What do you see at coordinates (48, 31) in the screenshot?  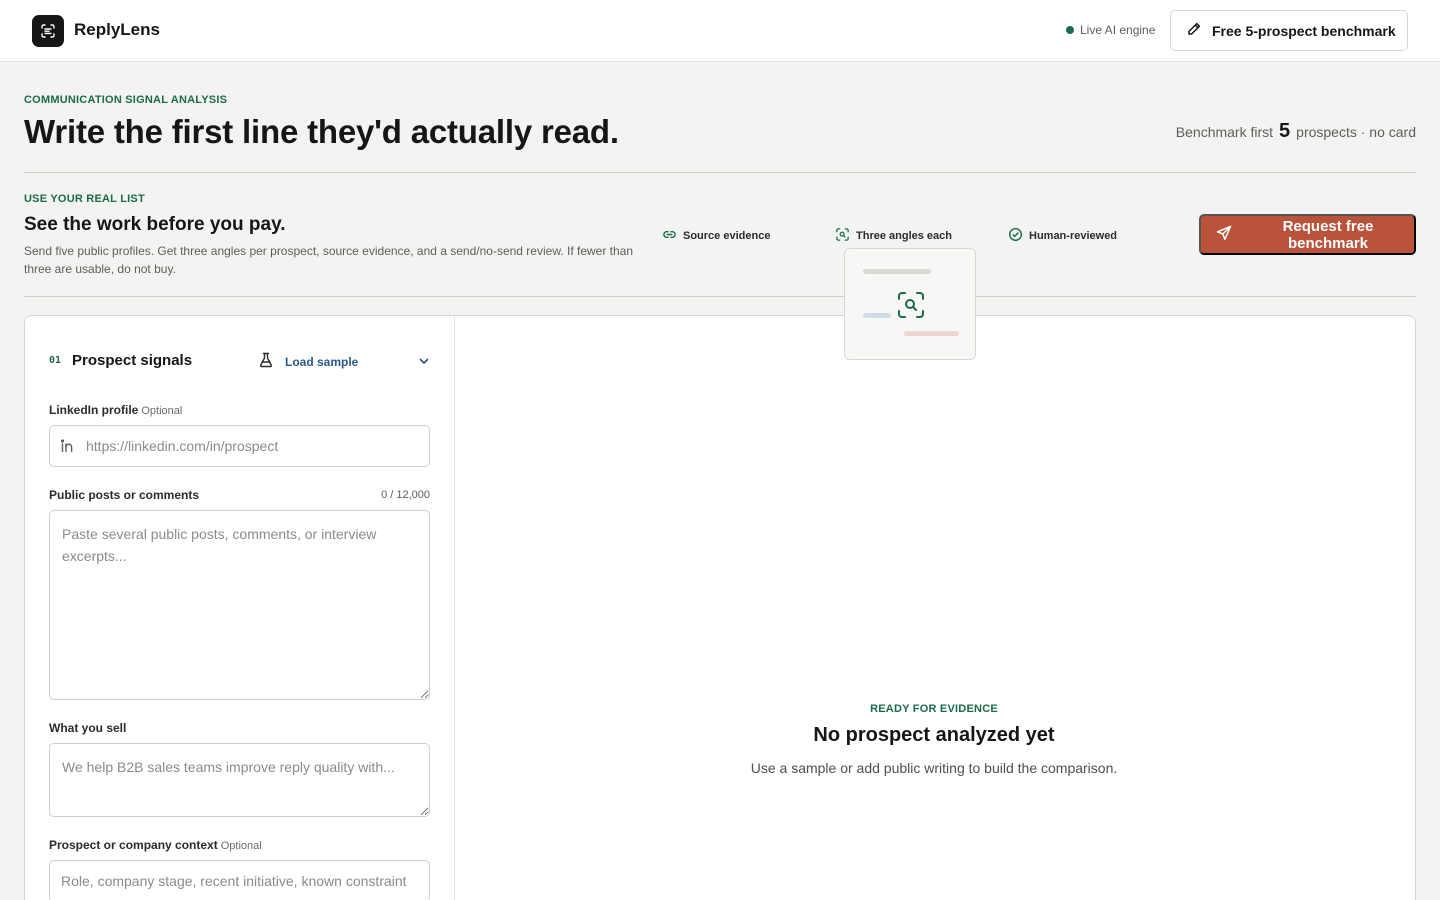 I see `logo-icon` at bounding box center [48, 31].